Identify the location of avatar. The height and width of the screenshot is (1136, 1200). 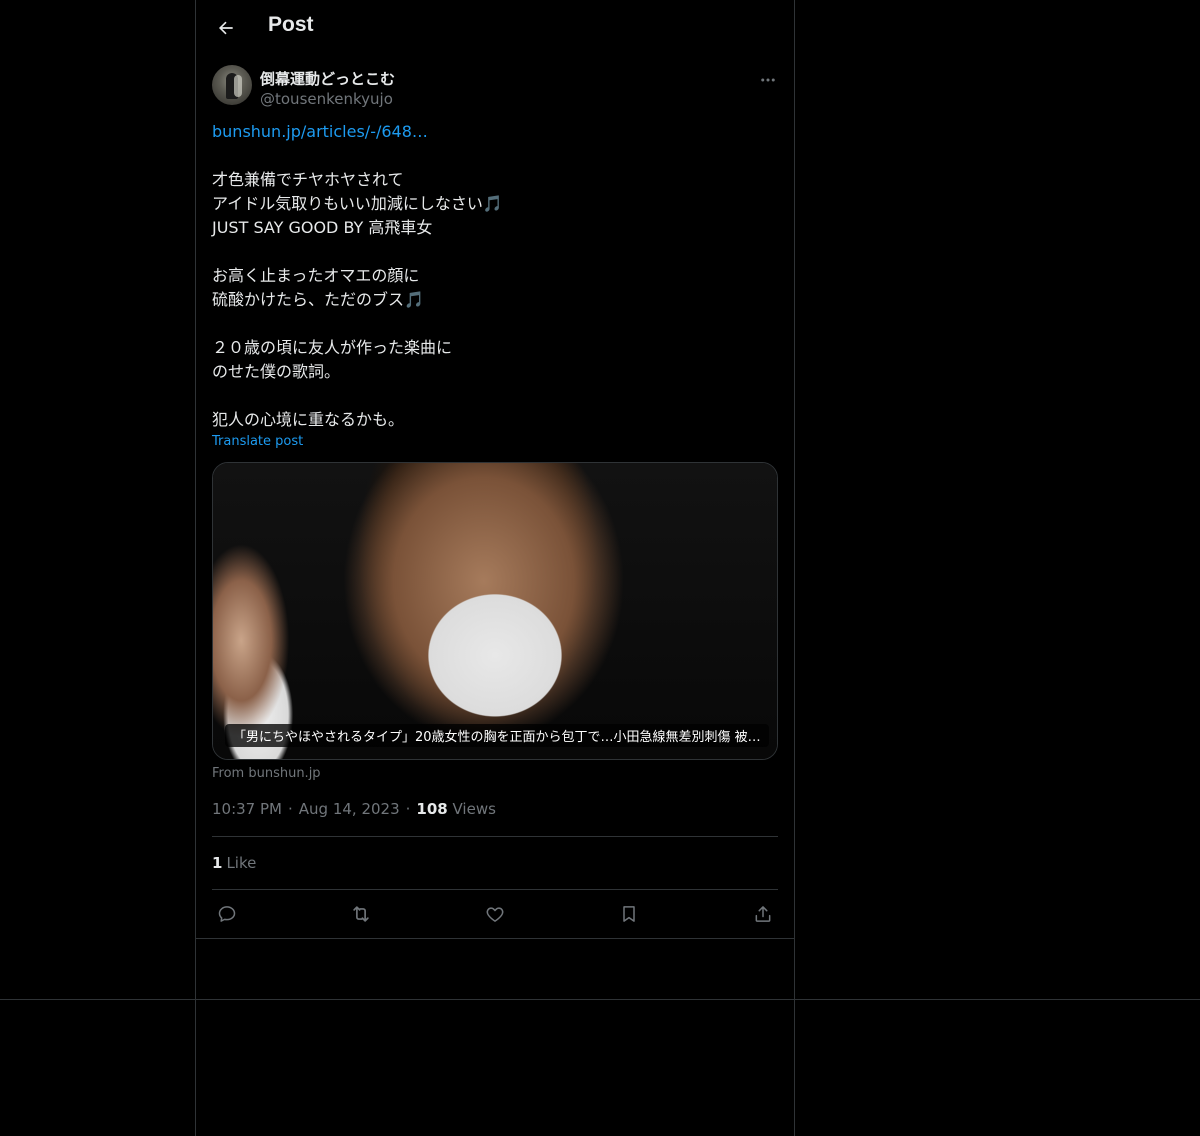
(232, 85).